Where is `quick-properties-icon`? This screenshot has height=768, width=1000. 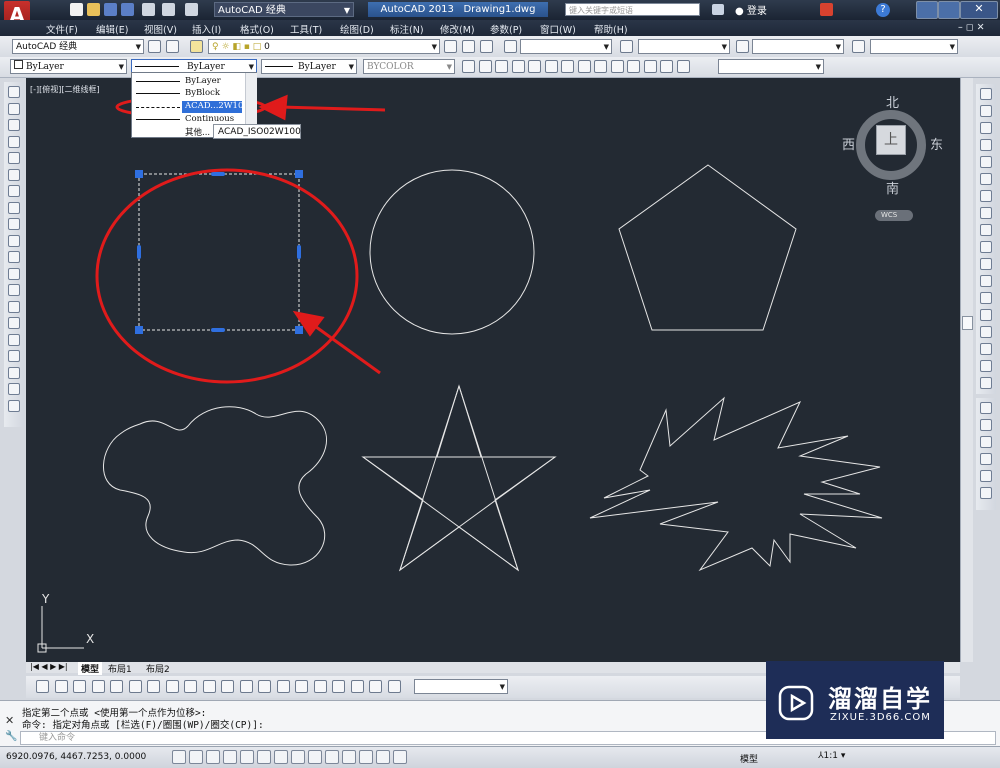
quick-properties-icon is located at coordinates (383, 757).